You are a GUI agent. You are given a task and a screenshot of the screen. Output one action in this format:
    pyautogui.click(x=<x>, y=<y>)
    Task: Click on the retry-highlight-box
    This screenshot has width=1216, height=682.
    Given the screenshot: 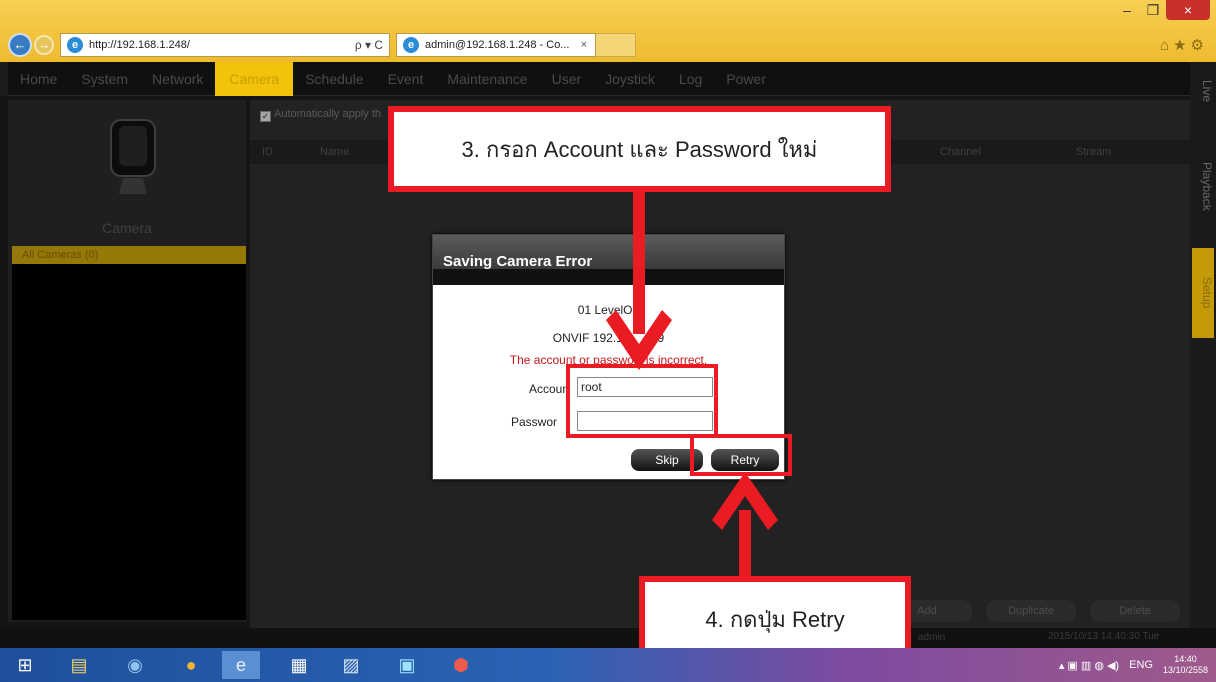 What is the action you would take?
    pyautogui.click(x=741, y=455)
    